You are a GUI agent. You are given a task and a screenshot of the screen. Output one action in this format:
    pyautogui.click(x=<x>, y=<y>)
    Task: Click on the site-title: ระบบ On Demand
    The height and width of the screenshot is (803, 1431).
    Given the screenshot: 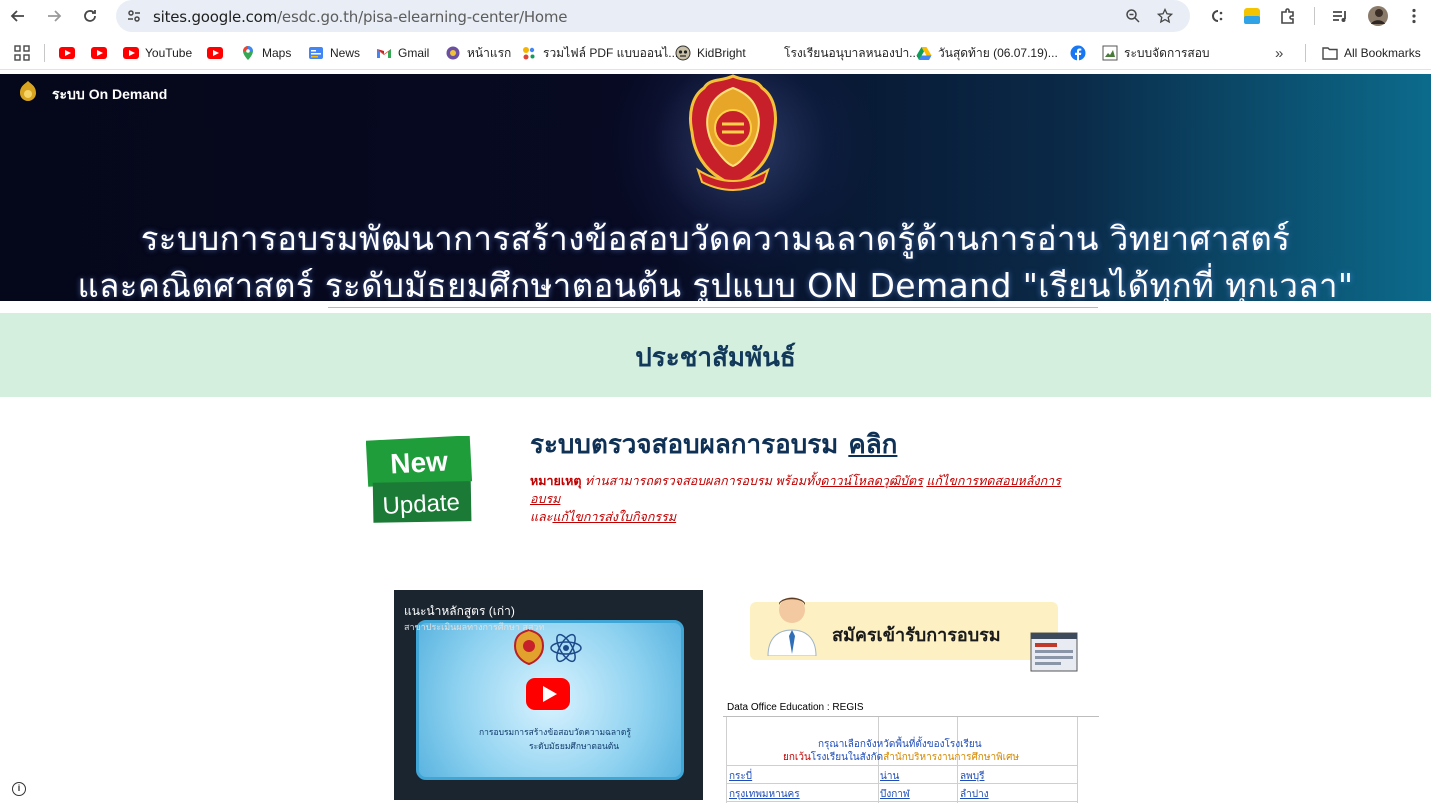 What is the action you would take?
    pyautogui.click(x=109, y=95)
    